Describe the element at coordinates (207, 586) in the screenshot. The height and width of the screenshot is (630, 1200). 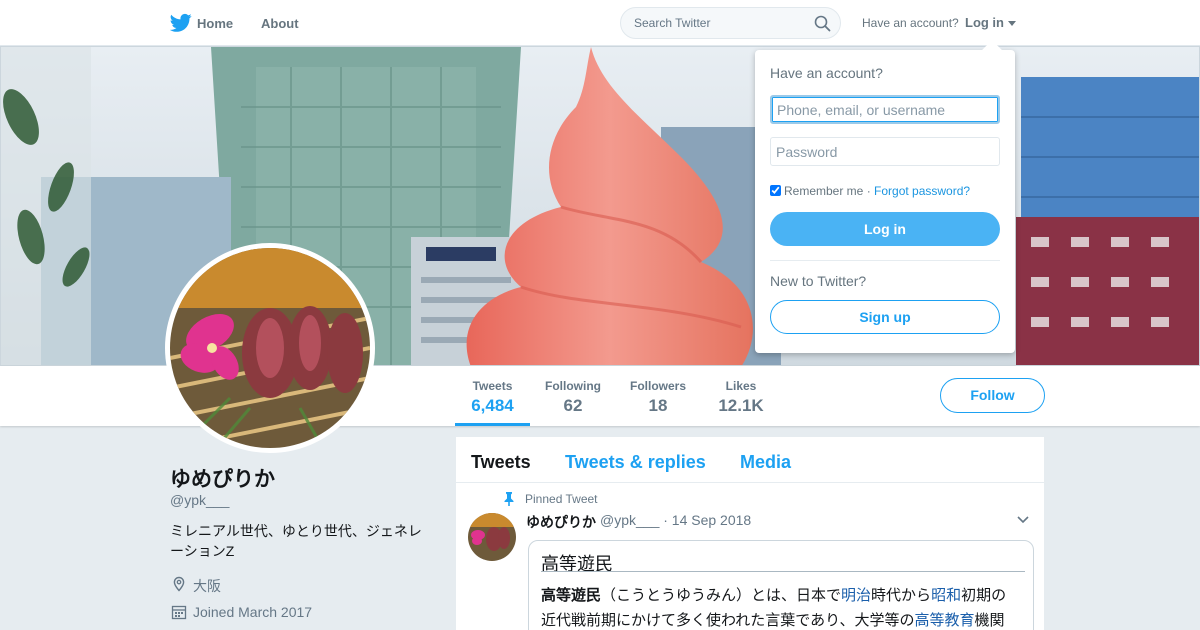
I see `profile-location: 大阪` at that location.